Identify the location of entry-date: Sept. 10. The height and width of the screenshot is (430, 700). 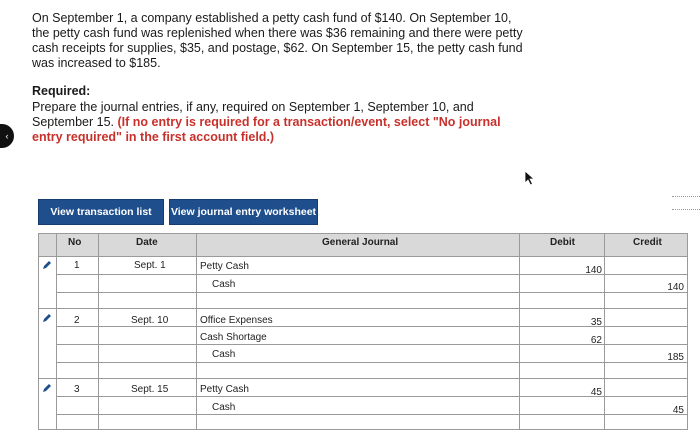
(150, 320).